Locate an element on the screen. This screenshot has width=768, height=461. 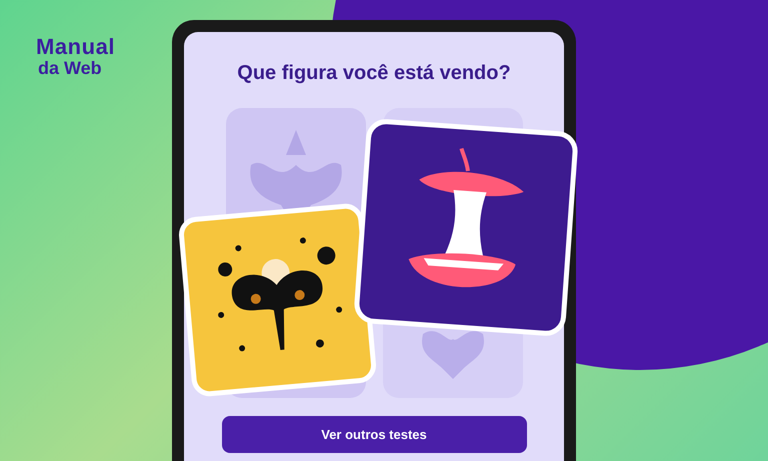
see-other-tests-button: Ver outros testes is located at coordinates (374, 434).